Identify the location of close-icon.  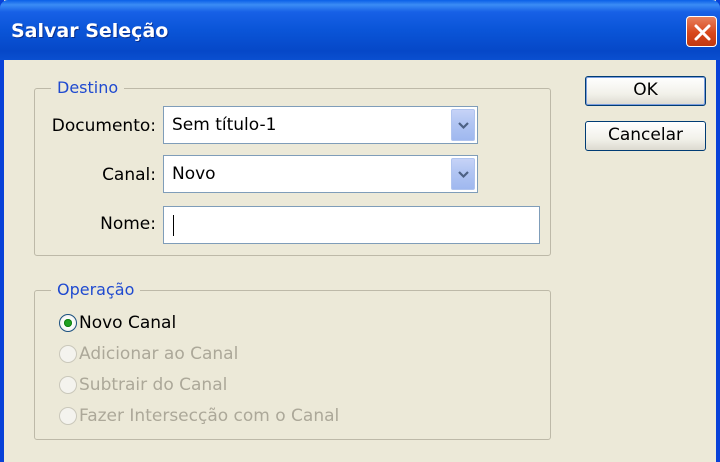
(702, 32).